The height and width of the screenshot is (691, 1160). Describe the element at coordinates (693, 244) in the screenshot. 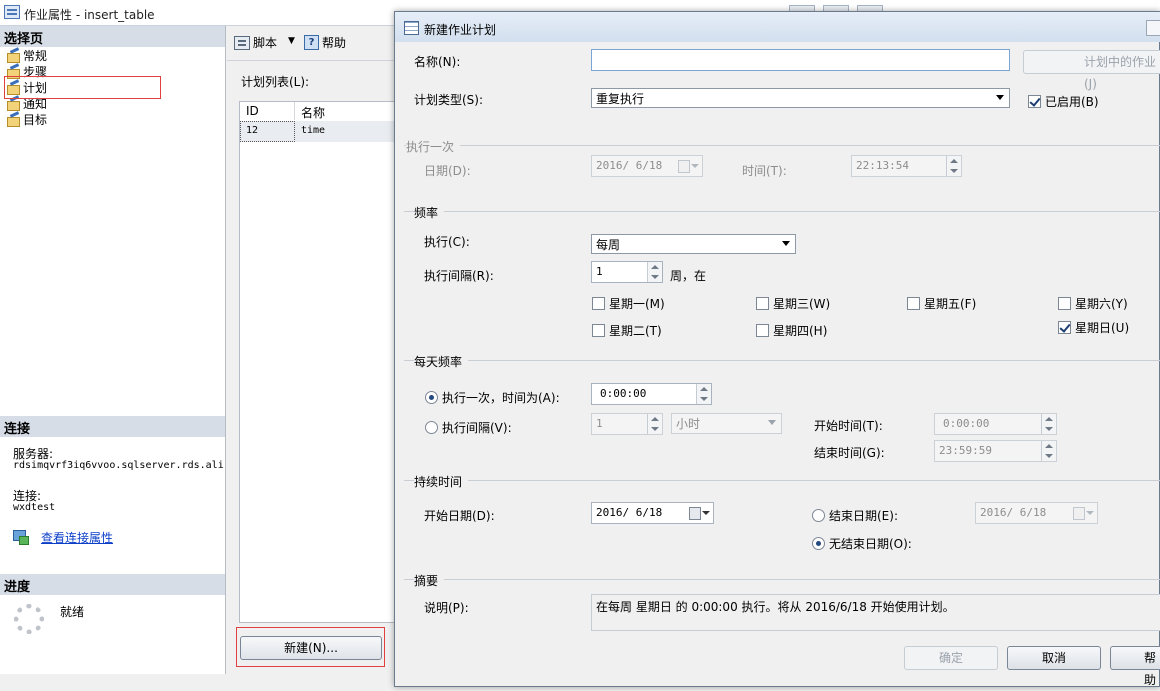

I see `occurs-select: 每周` at that location.